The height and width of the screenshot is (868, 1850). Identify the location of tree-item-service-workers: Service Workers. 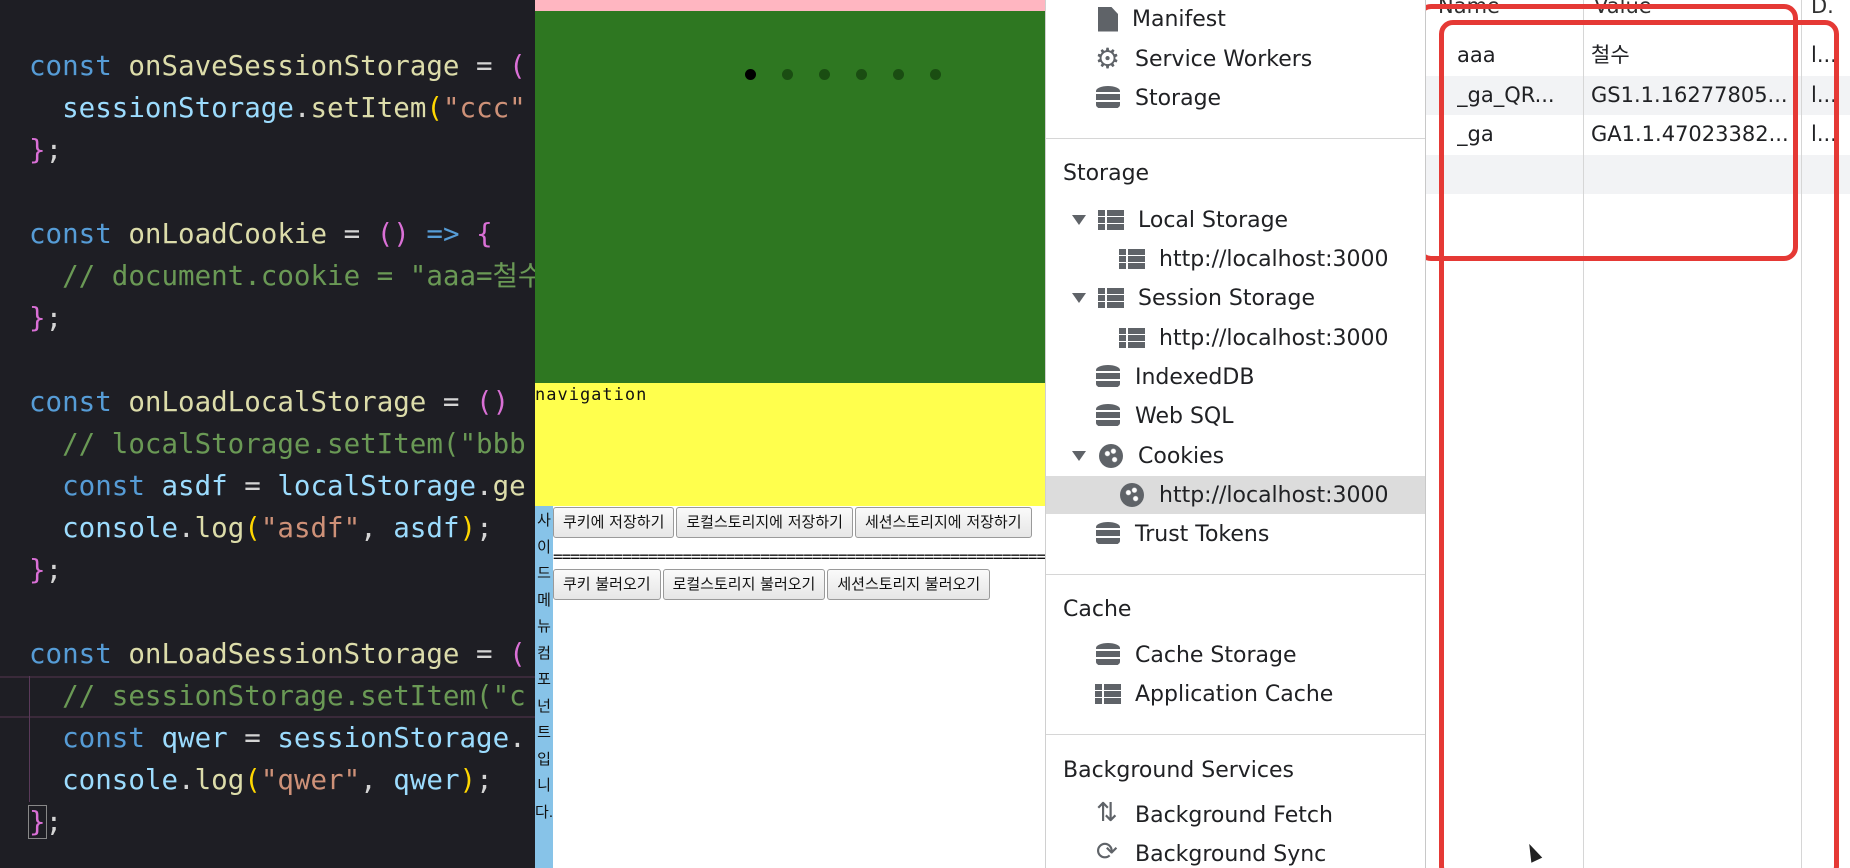
(1203, 59).